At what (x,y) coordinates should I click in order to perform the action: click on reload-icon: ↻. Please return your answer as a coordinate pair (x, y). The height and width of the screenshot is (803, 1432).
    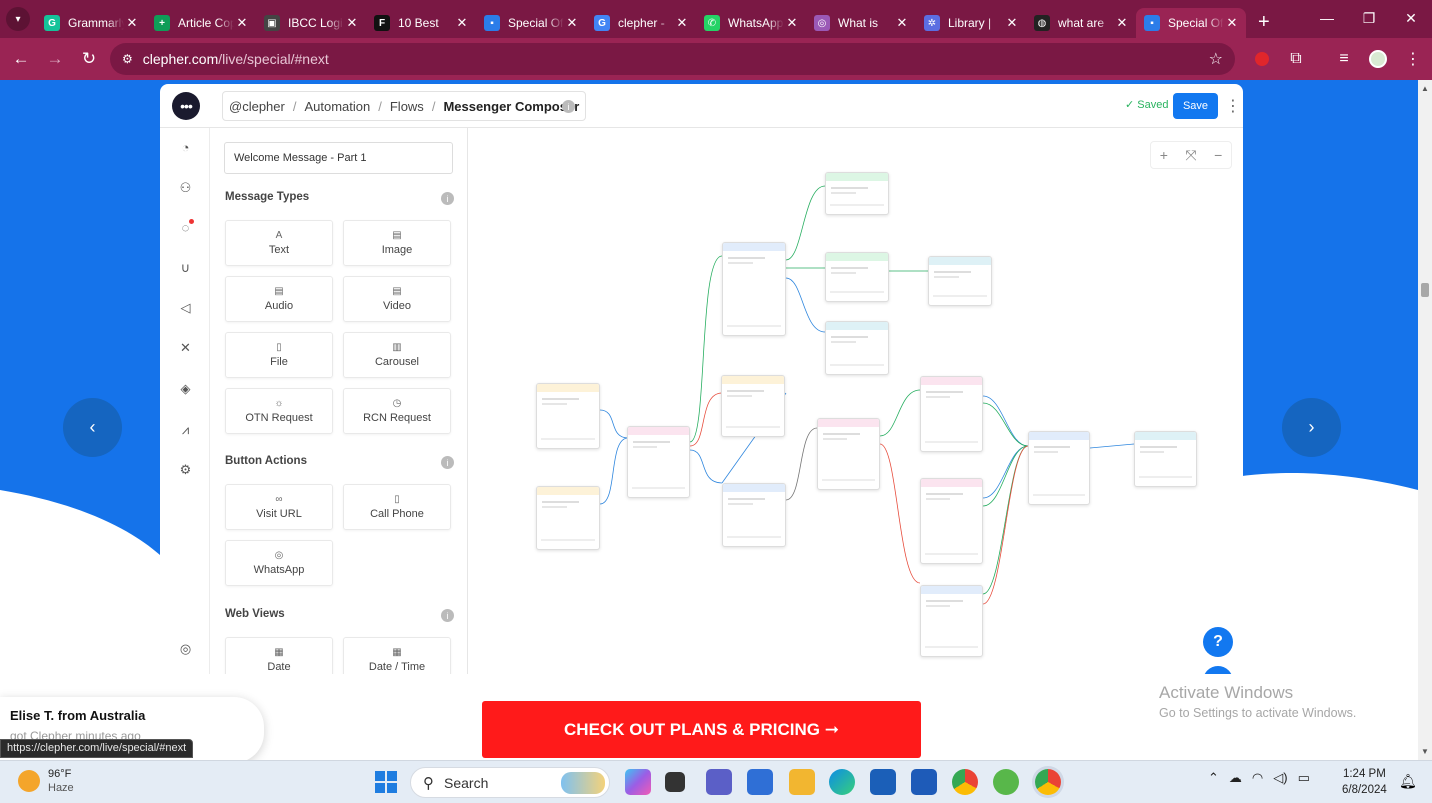
    Looking at the image, I should click on (89, 59).